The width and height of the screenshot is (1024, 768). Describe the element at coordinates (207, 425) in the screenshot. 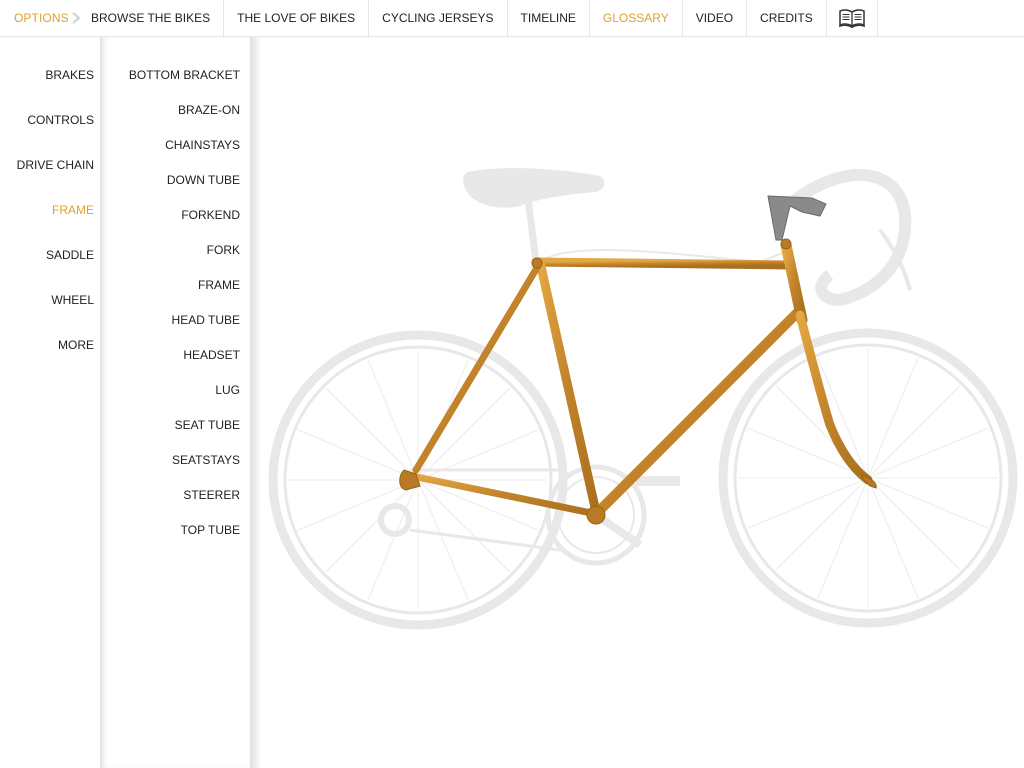

I see `term-seat-tube: SEAT TUBE` at that location.